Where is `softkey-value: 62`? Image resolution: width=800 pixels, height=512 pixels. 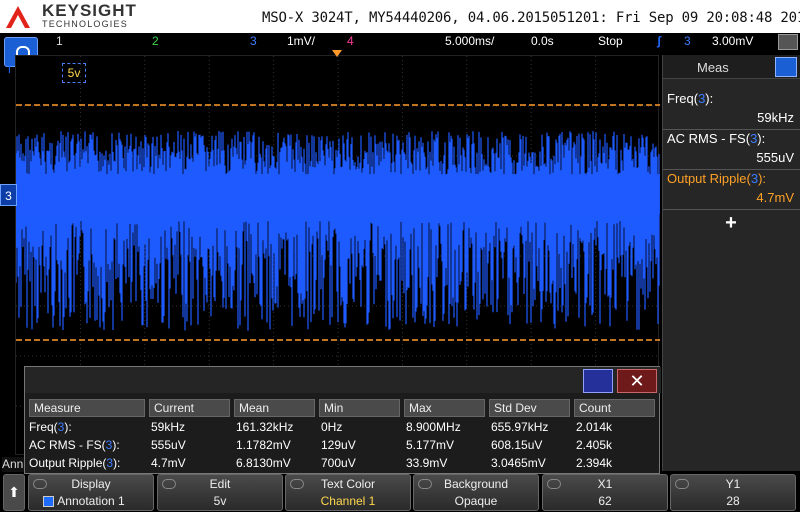 softkey-value: 62 is located at coordinates (605, 501).